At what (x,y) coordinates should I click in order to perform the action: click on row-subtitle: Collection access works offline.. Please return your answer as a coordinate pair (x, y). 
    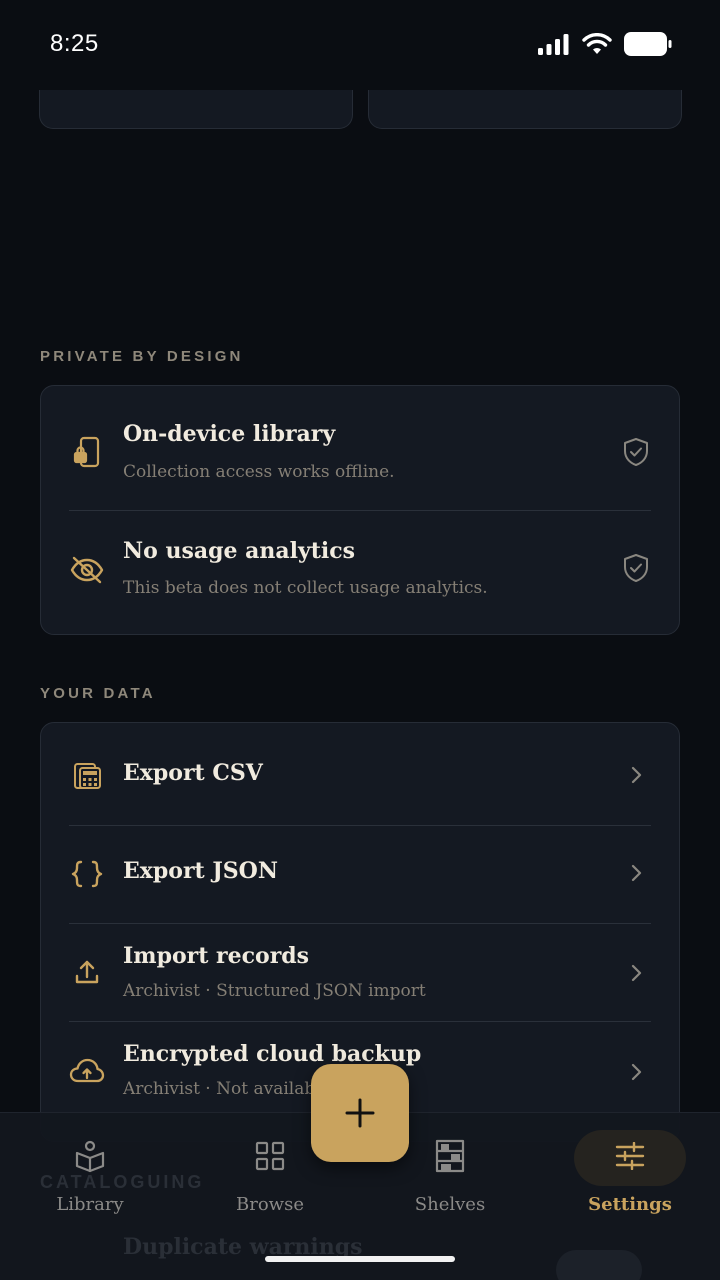
    Looking at the image, I should click on (259, 472).